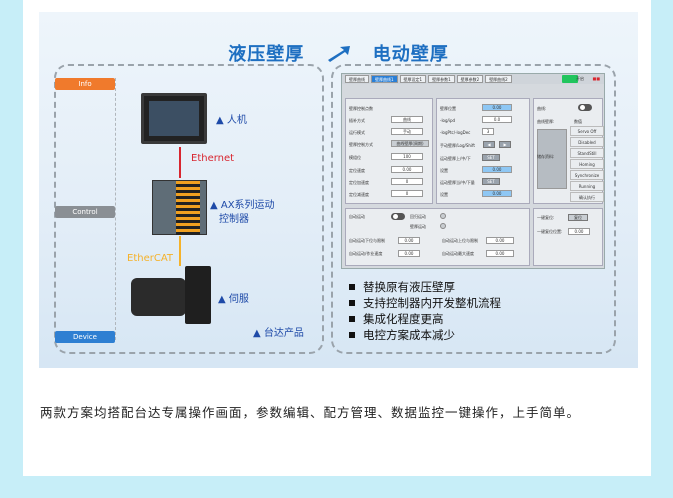  I want to click on feature-item: 替换原有液压壁厚, so click(424, 287).